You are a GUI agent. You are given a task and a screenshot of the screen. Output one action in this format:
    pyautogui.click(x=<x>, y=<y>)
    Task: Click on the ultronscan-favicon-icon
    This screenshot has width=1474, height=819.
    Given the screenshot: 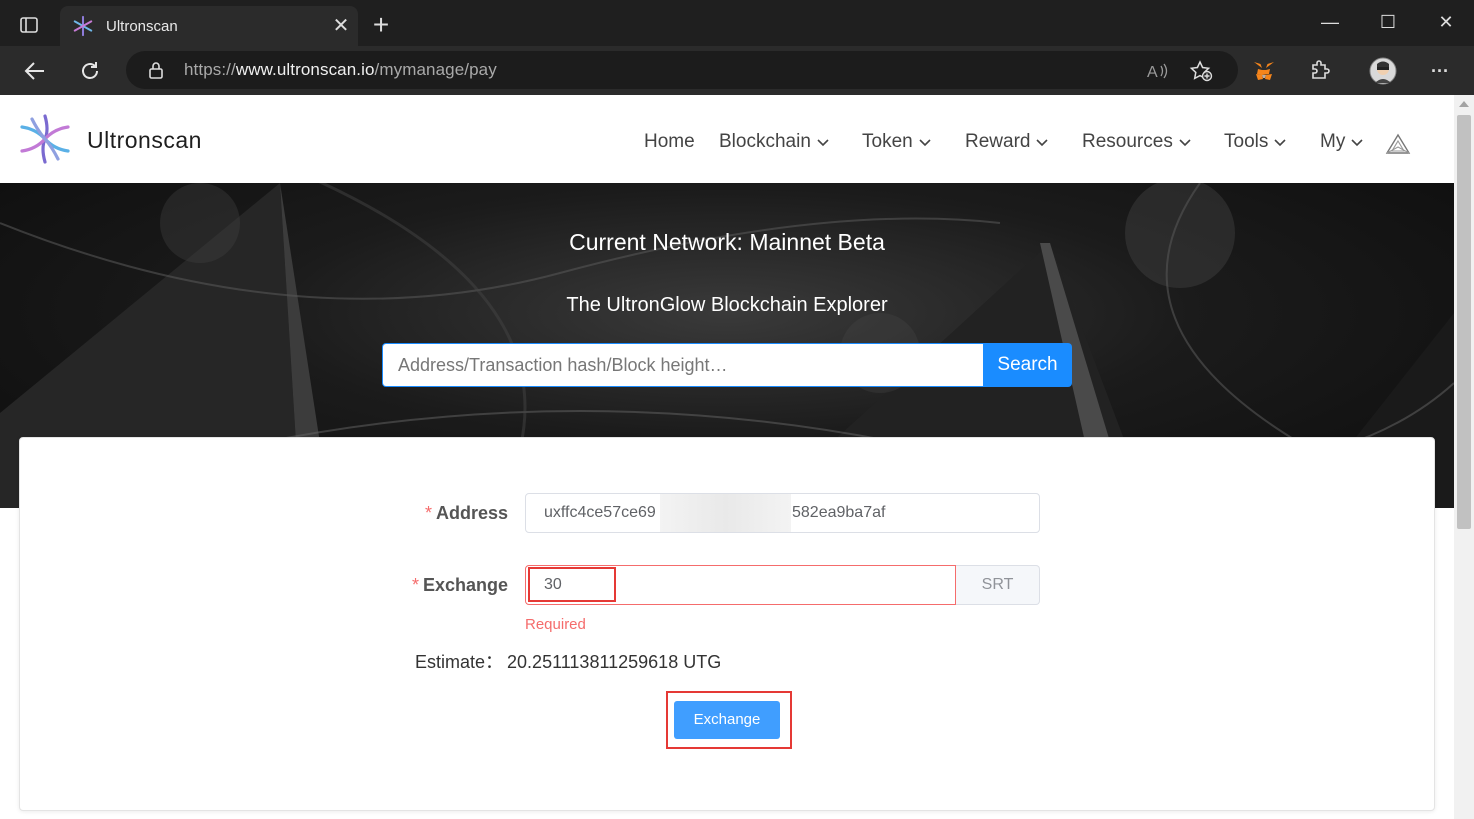 What is the action you would take?
    pyautogui.click(x=83, y=26)
    